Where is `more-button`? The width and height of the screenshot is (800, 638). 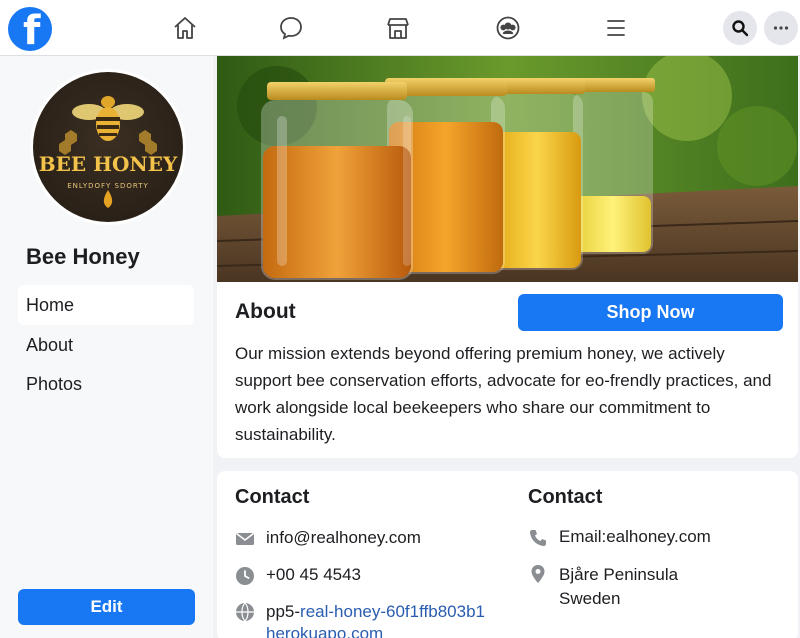 more-button is located at coordinates (781, 28).